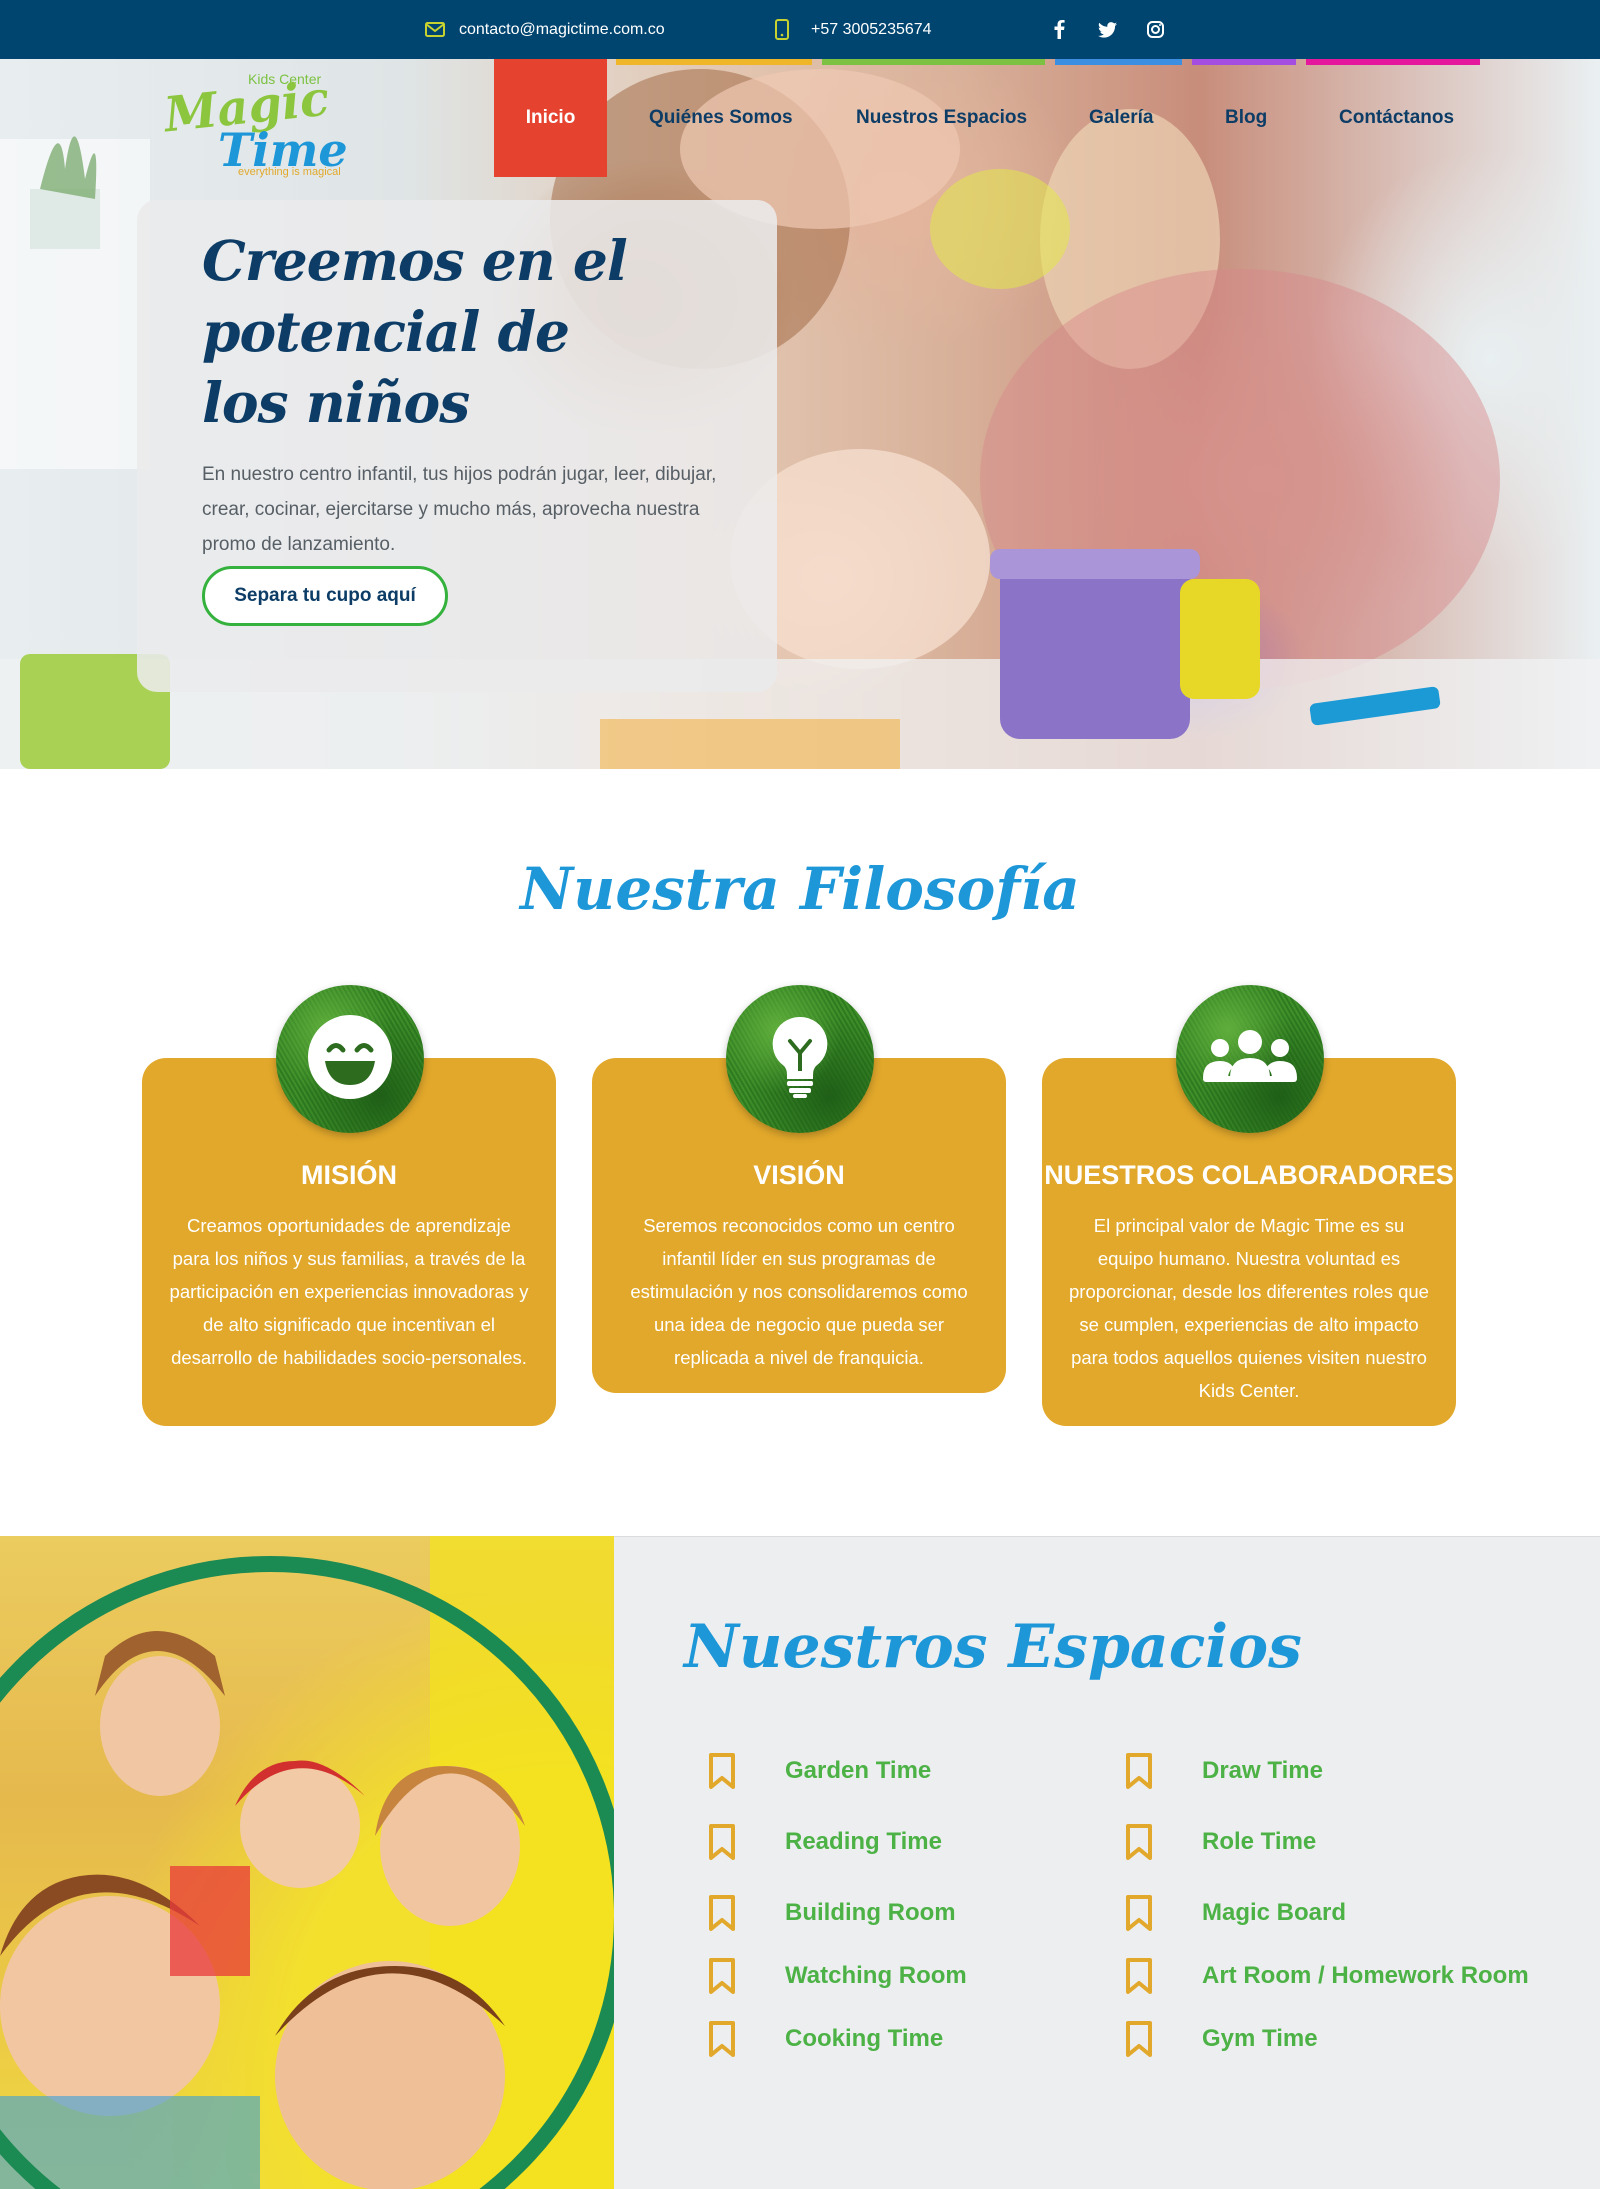 This screenshot has width=1600, height=2189. What do you see at coordinates (863, 1841) in the screenshot?
I see `space-label: Reading Time` at bounding box center [863, 1841].